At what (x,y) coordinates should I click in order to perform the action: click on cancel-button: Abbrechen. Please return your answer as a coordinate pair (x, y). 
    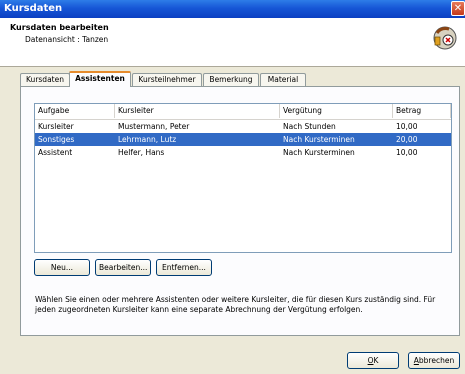
    Looking at the image, I should click on (434, 360).